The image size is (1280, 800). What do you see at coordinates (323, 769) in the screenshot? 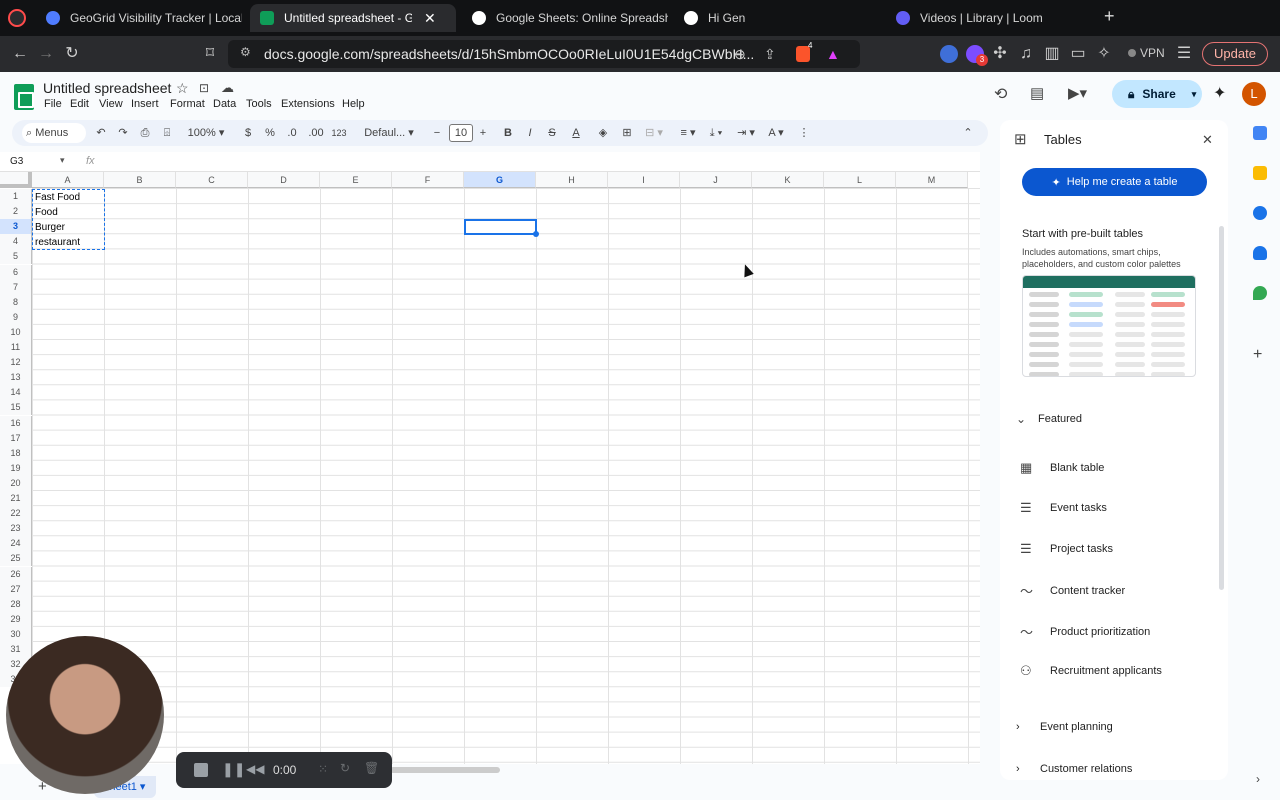
I see `drawing-icon: ⁙` at bounding box center [323, 769].